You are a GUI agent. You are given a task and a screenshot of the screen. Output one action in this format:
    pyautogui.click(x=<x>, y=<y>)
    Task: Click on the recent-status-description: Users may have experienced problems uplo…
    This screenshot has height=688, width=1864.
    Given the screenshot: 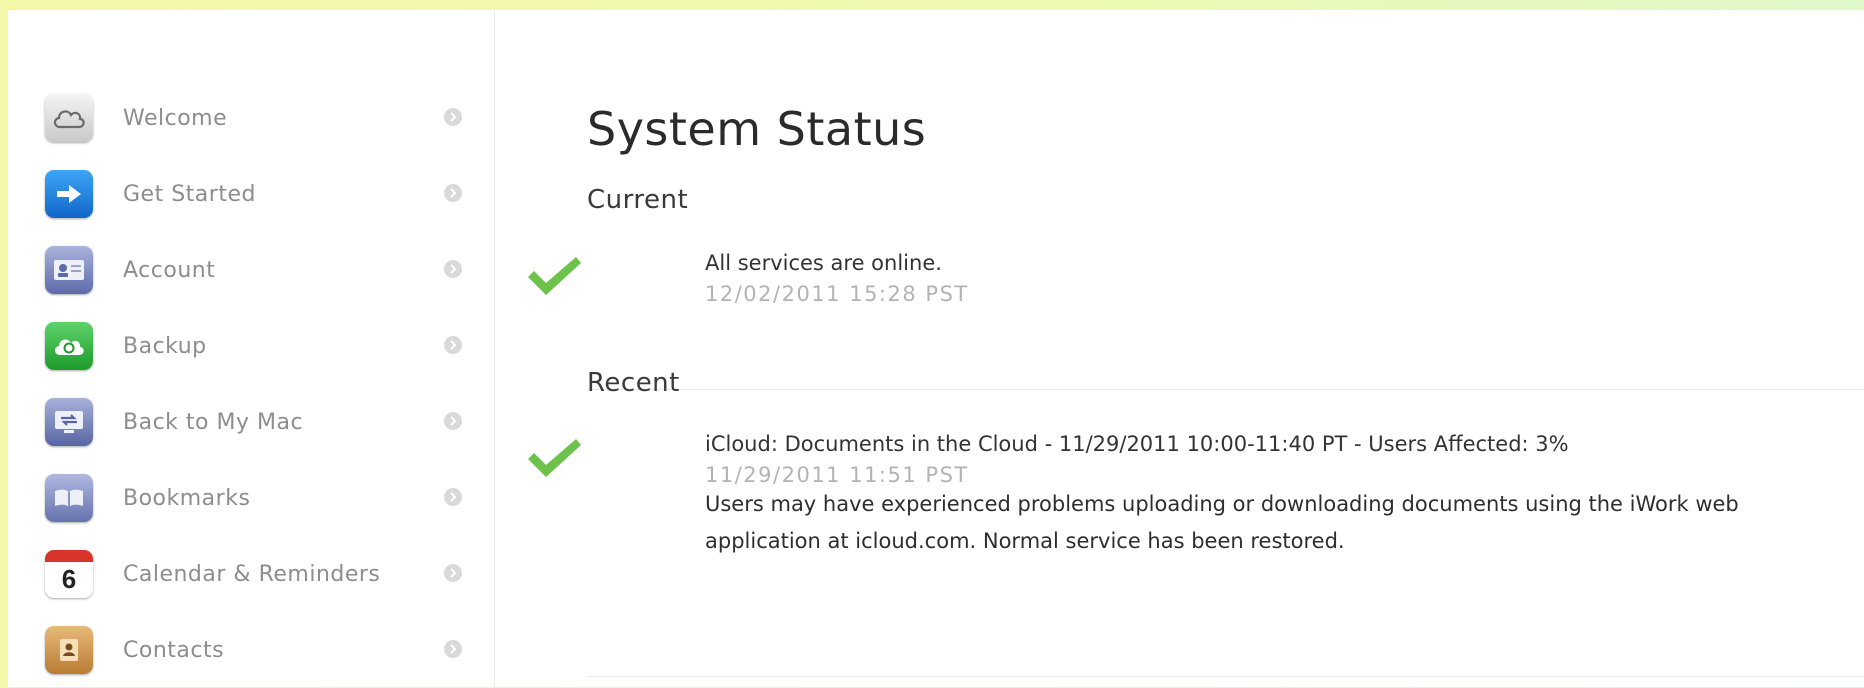 What is the action you would take?
    pyautogui.click(x=1222, y=522)
    